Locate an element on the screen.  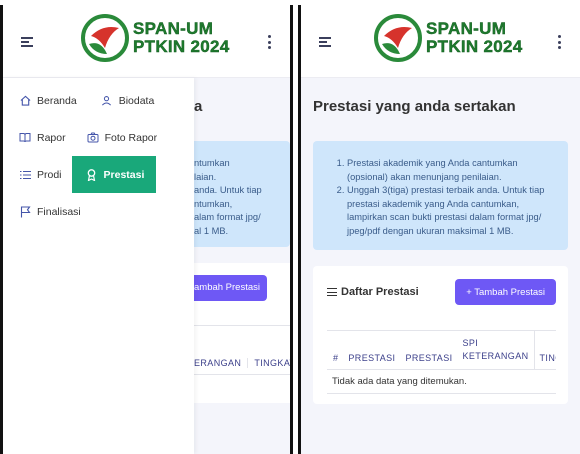
table-row: Tidak ada data yang ditemukan. is located at coordinates (441, 381).